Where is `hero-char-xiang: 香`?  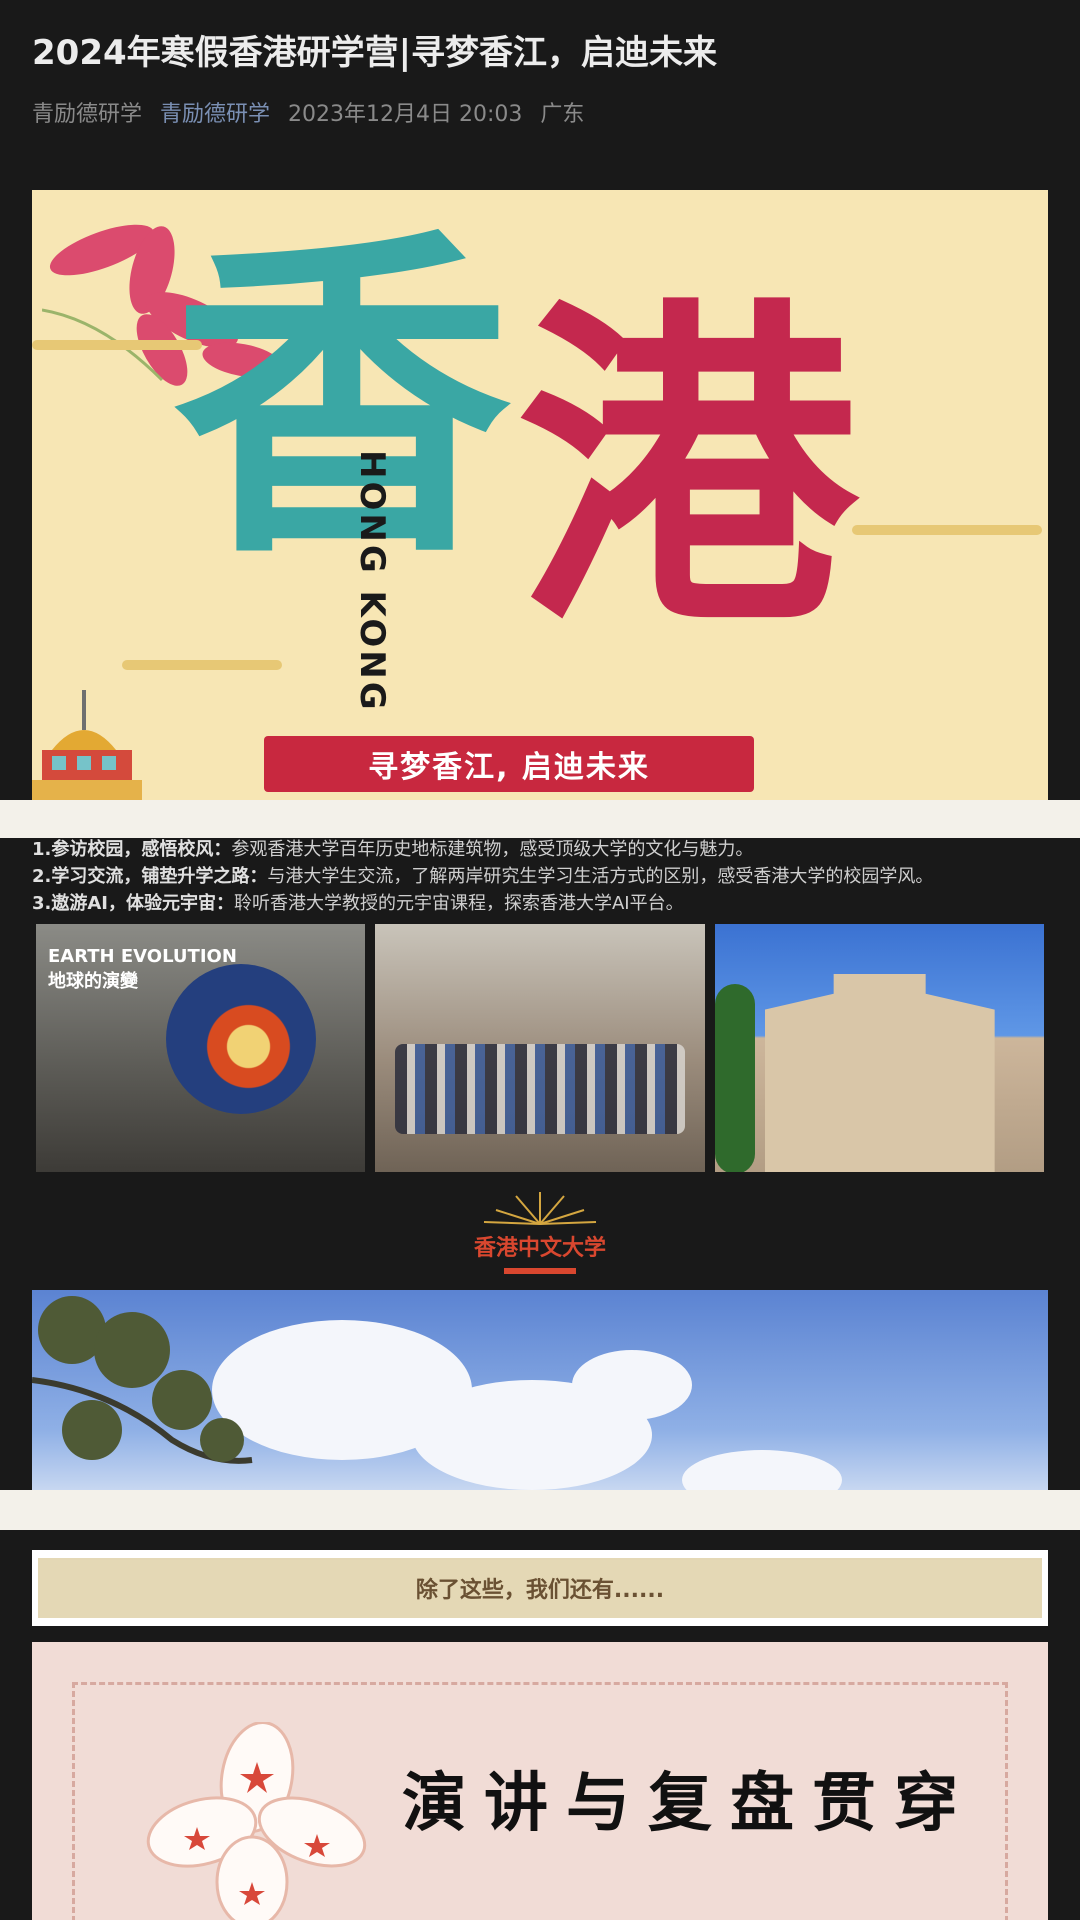
hero-char-xiang: 香 is located at coordinates (342, 399).